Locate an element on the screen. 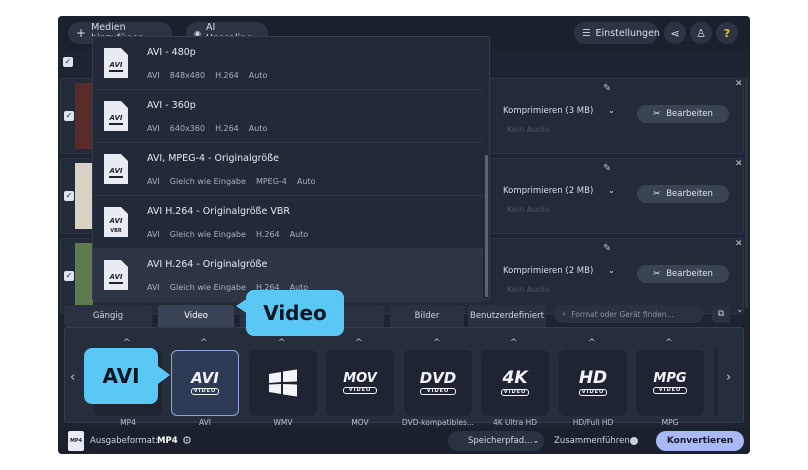 Image resolution: width=808 pixels, height=470 pixels. hd-icon: HD VIDEO is located at coordinates (593, 383).